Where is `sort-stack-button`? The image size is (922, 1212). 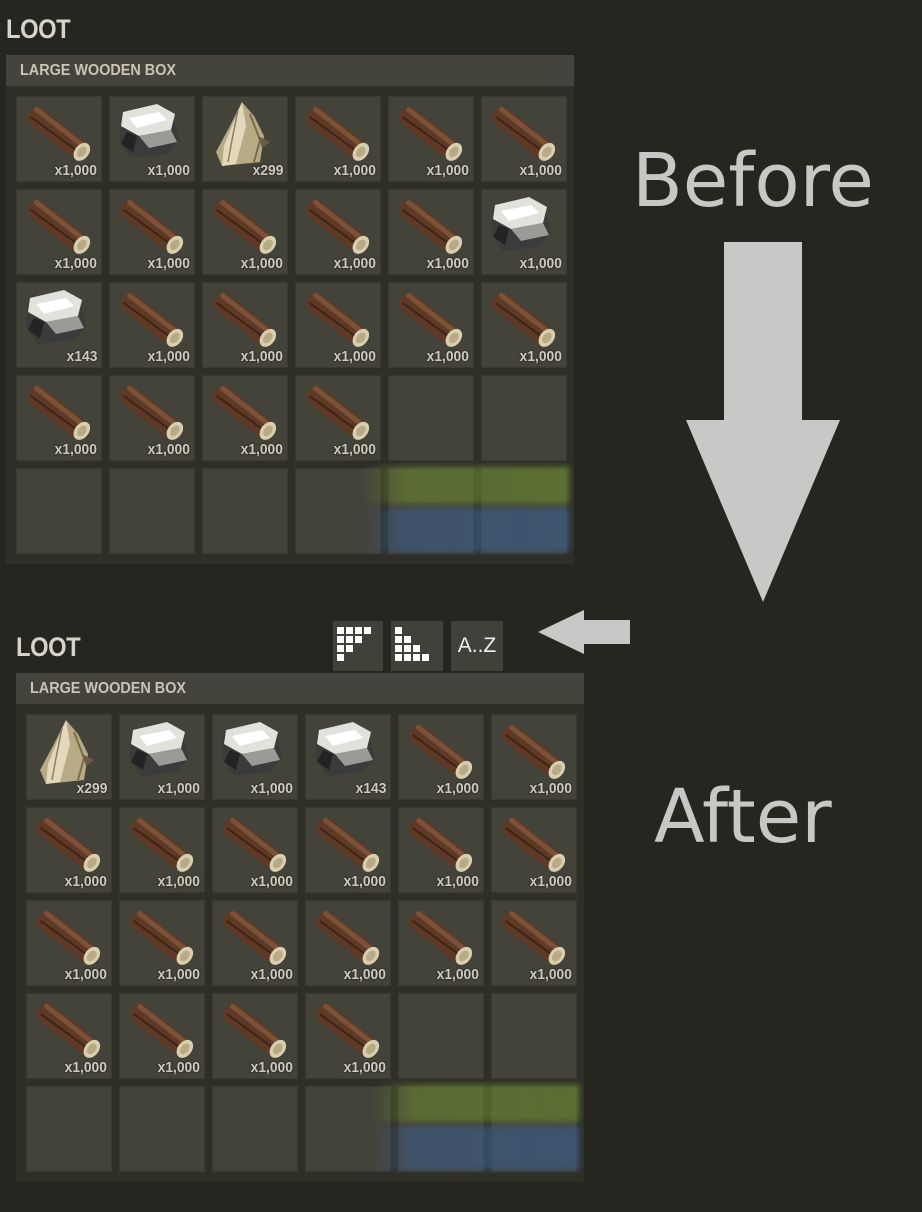
sort-stack-button is located at coordinates (417, 646).